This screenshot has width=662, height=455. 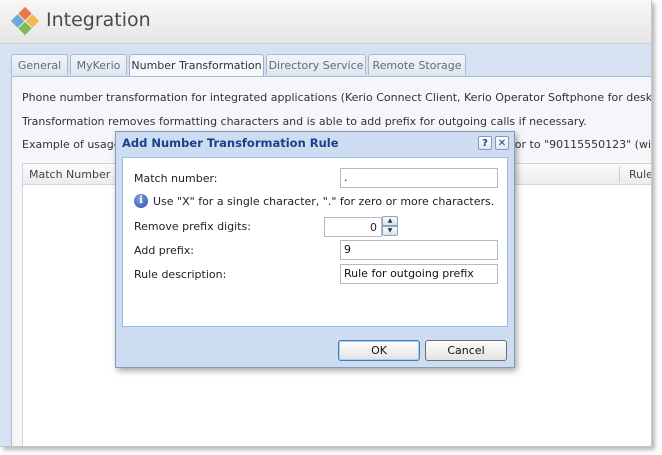 I want to click on tab-remote-storage: Remote Storage, so click(x=417, y=64).